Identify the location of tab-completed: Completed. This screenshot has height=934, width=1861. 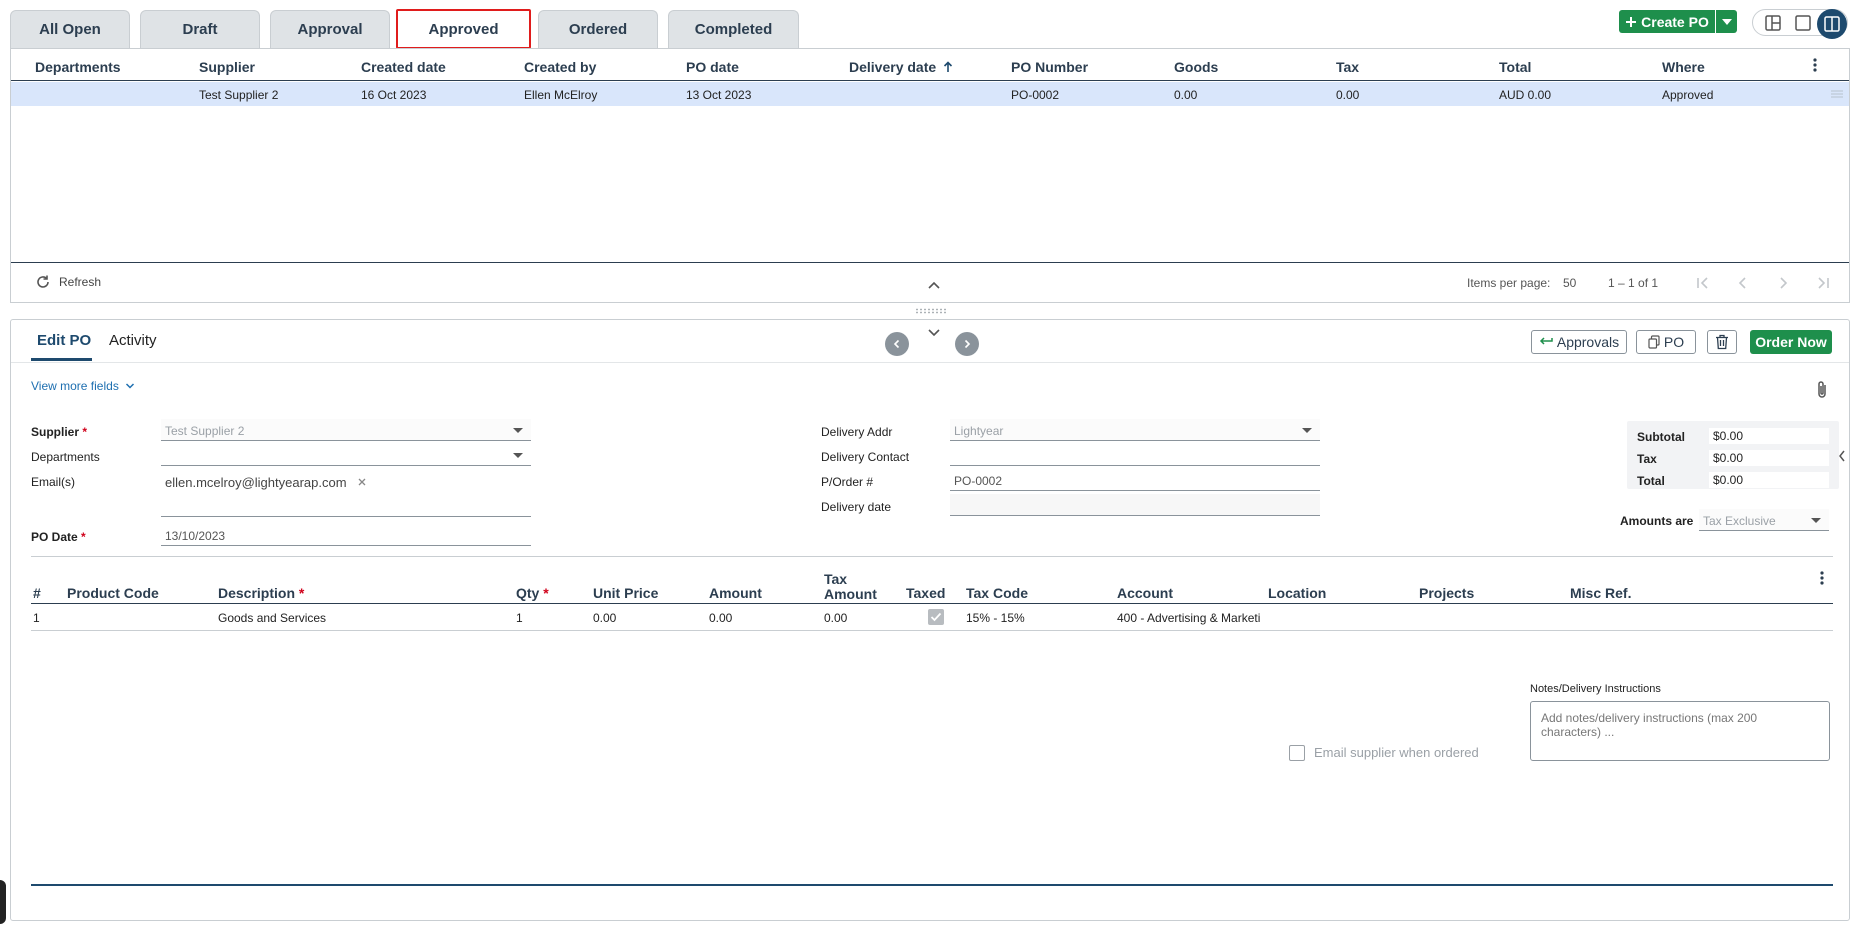
(733, 29).